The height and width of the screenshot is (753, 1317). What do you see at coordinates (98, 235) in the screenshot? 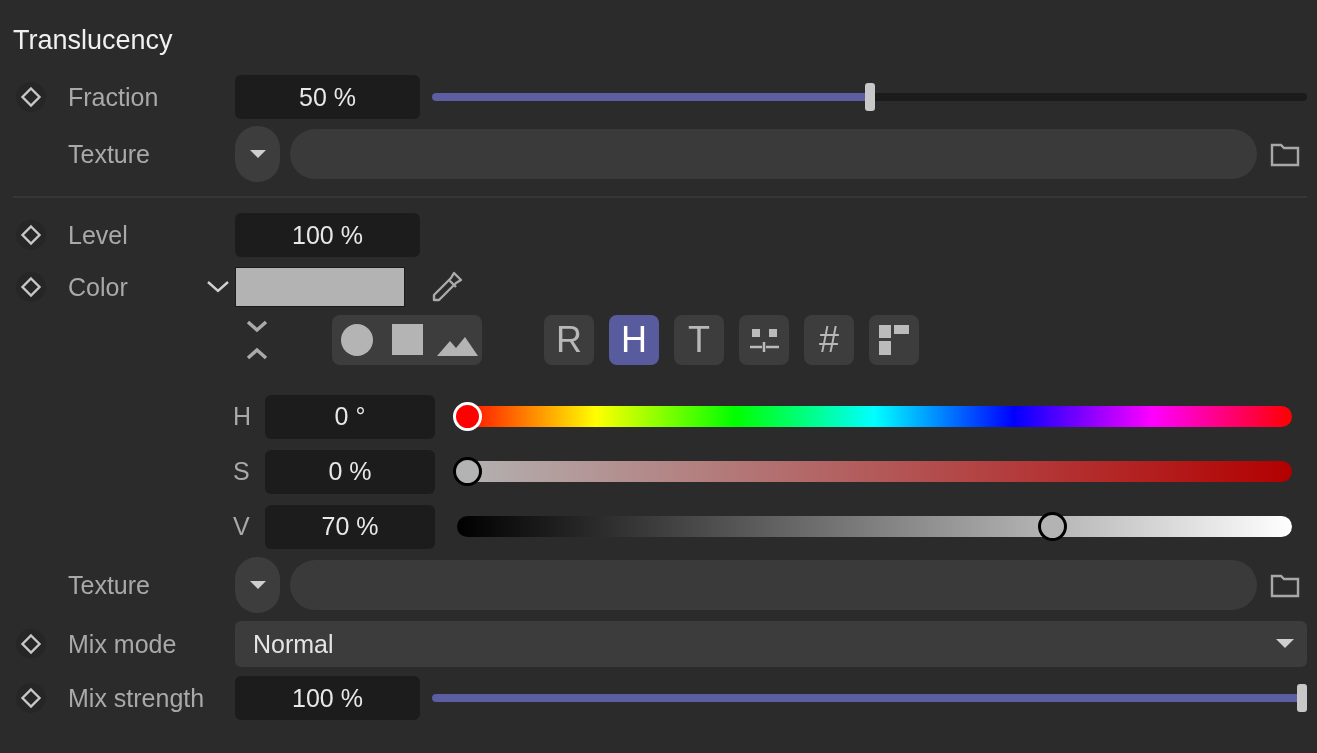
I see `field-label: Level` at bounding box center [98, 235].